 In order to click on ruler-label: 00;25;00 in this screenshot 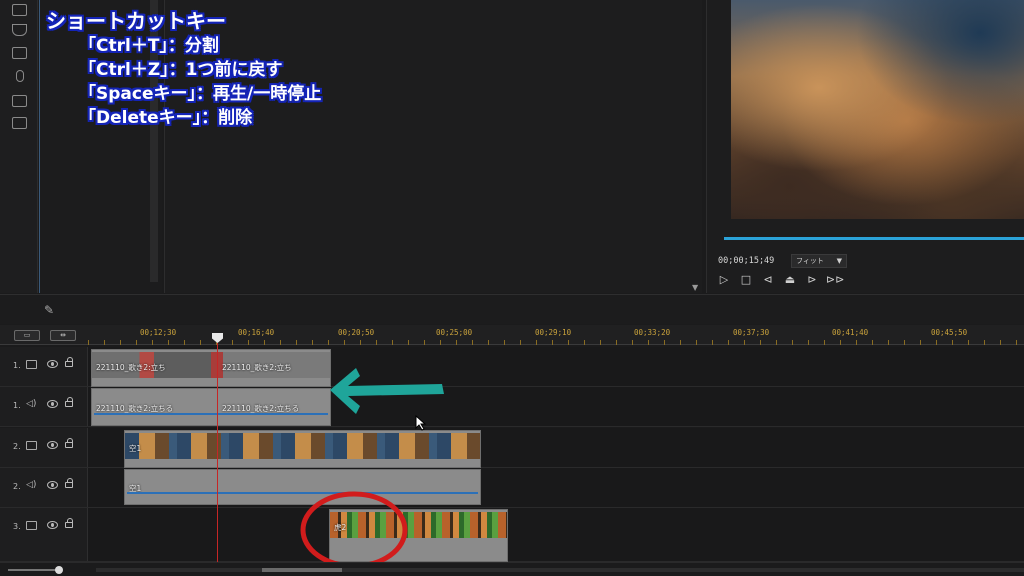, I will do `click(454, 332)`.